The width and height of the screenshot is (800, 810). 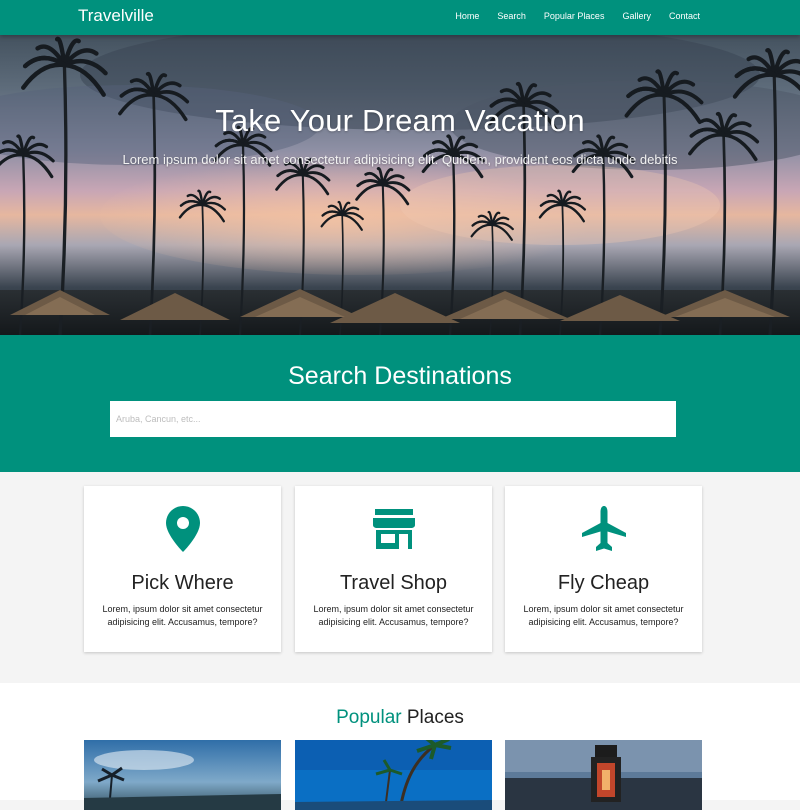 What do you see at coordinates (400, 376) in the screenshot?
I see `search-title: Search Destinations` at bounding box center [400, 376].